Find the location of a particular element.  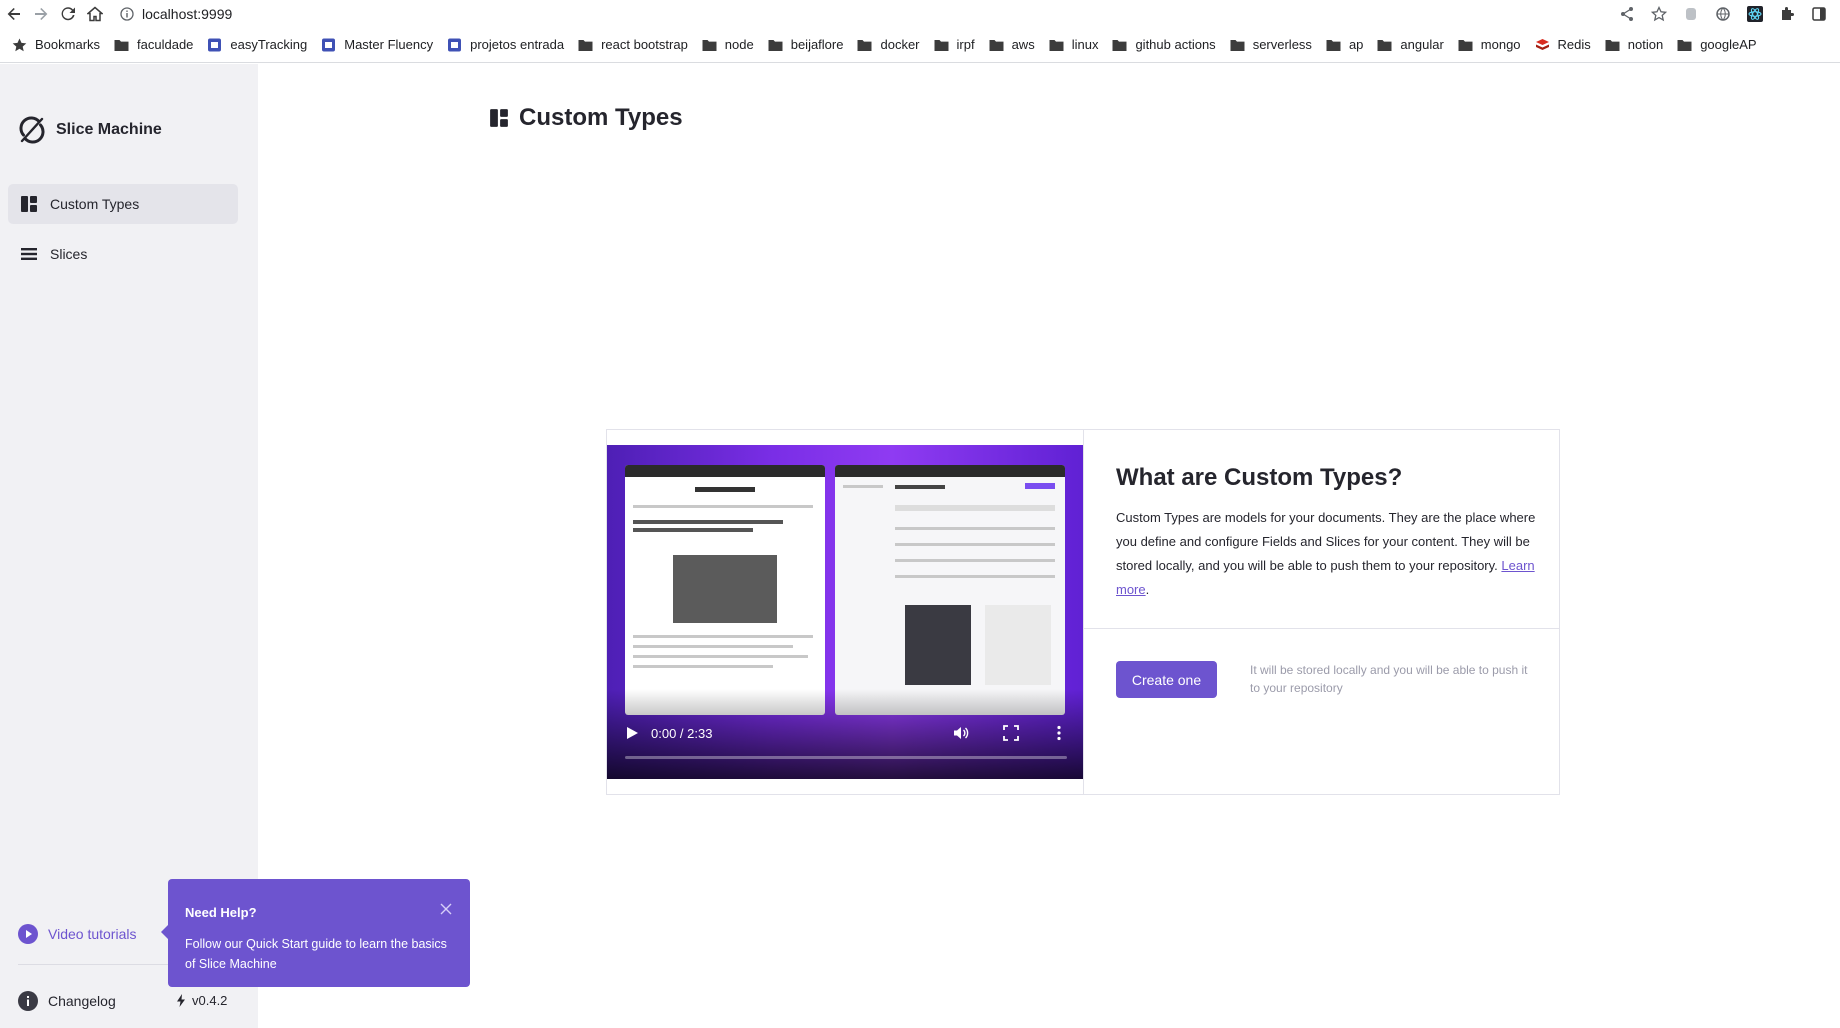

slices-icon is located at coordinates (29, 254).